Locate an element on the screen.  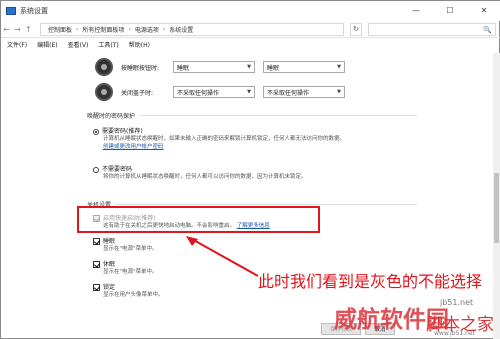
forward-icon: → is located at coordinates (17, 29).